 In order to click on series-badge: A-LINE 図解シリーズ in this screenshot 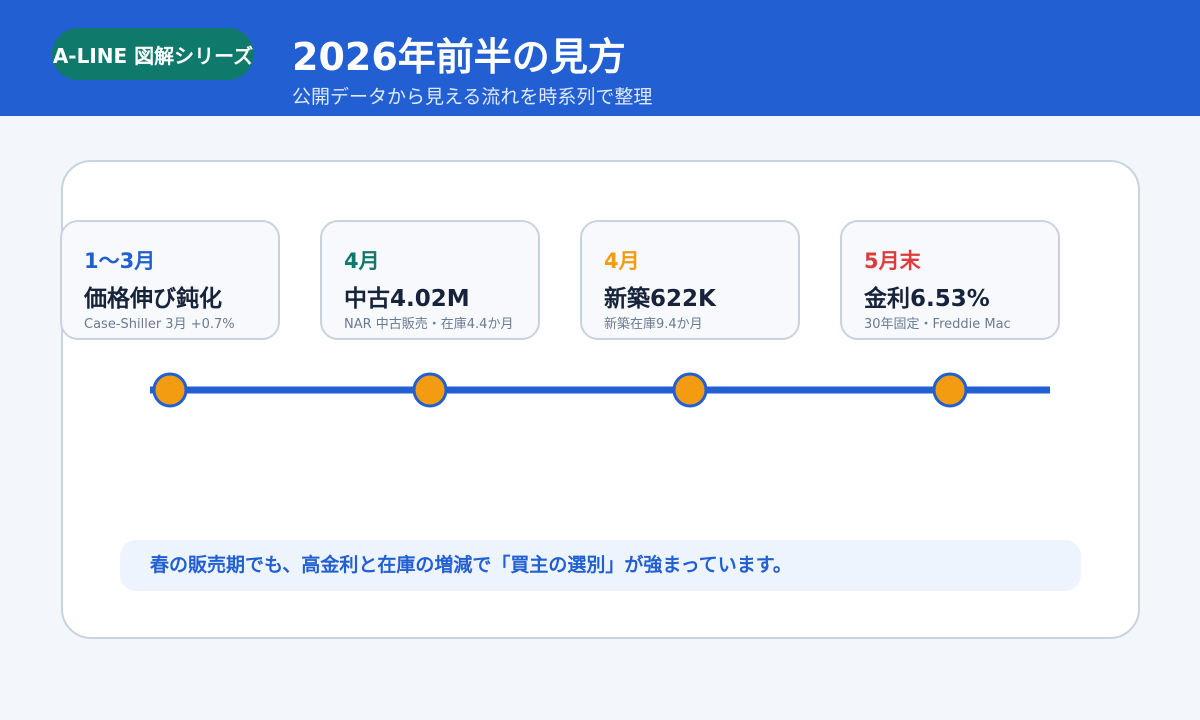, I will do `click(153, 54)`.